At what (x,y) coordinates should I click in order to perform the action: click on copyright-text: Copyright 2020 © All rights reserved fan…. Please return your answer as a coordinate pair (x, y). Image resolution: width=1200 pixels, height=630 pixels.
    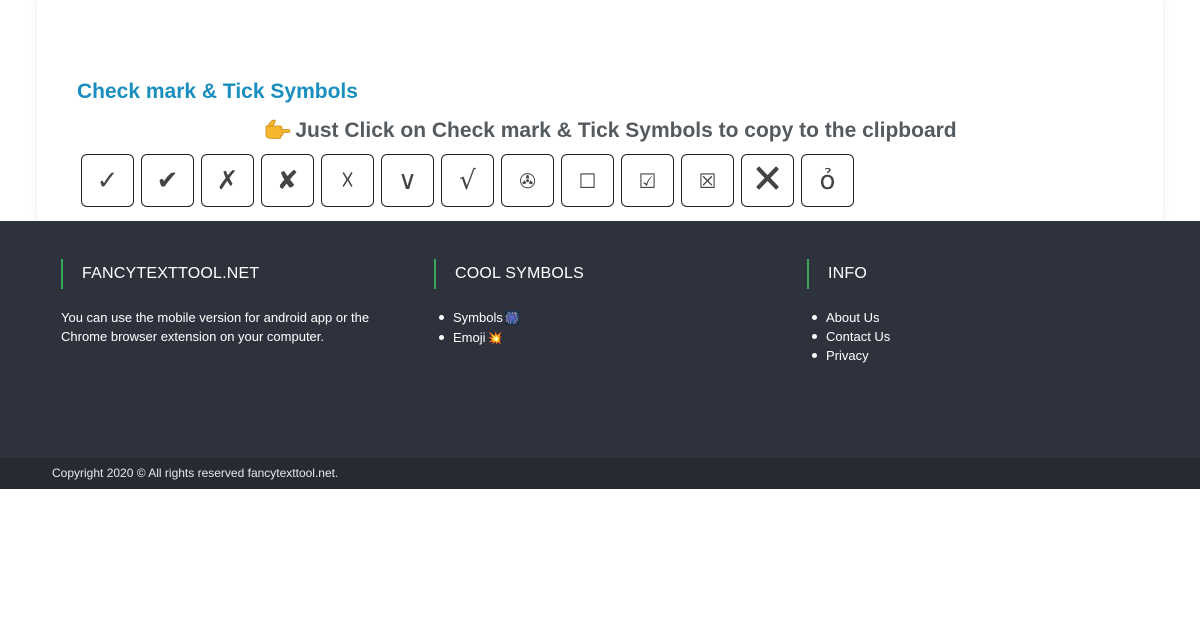
    Looking at the image, I should click on (195, 473).